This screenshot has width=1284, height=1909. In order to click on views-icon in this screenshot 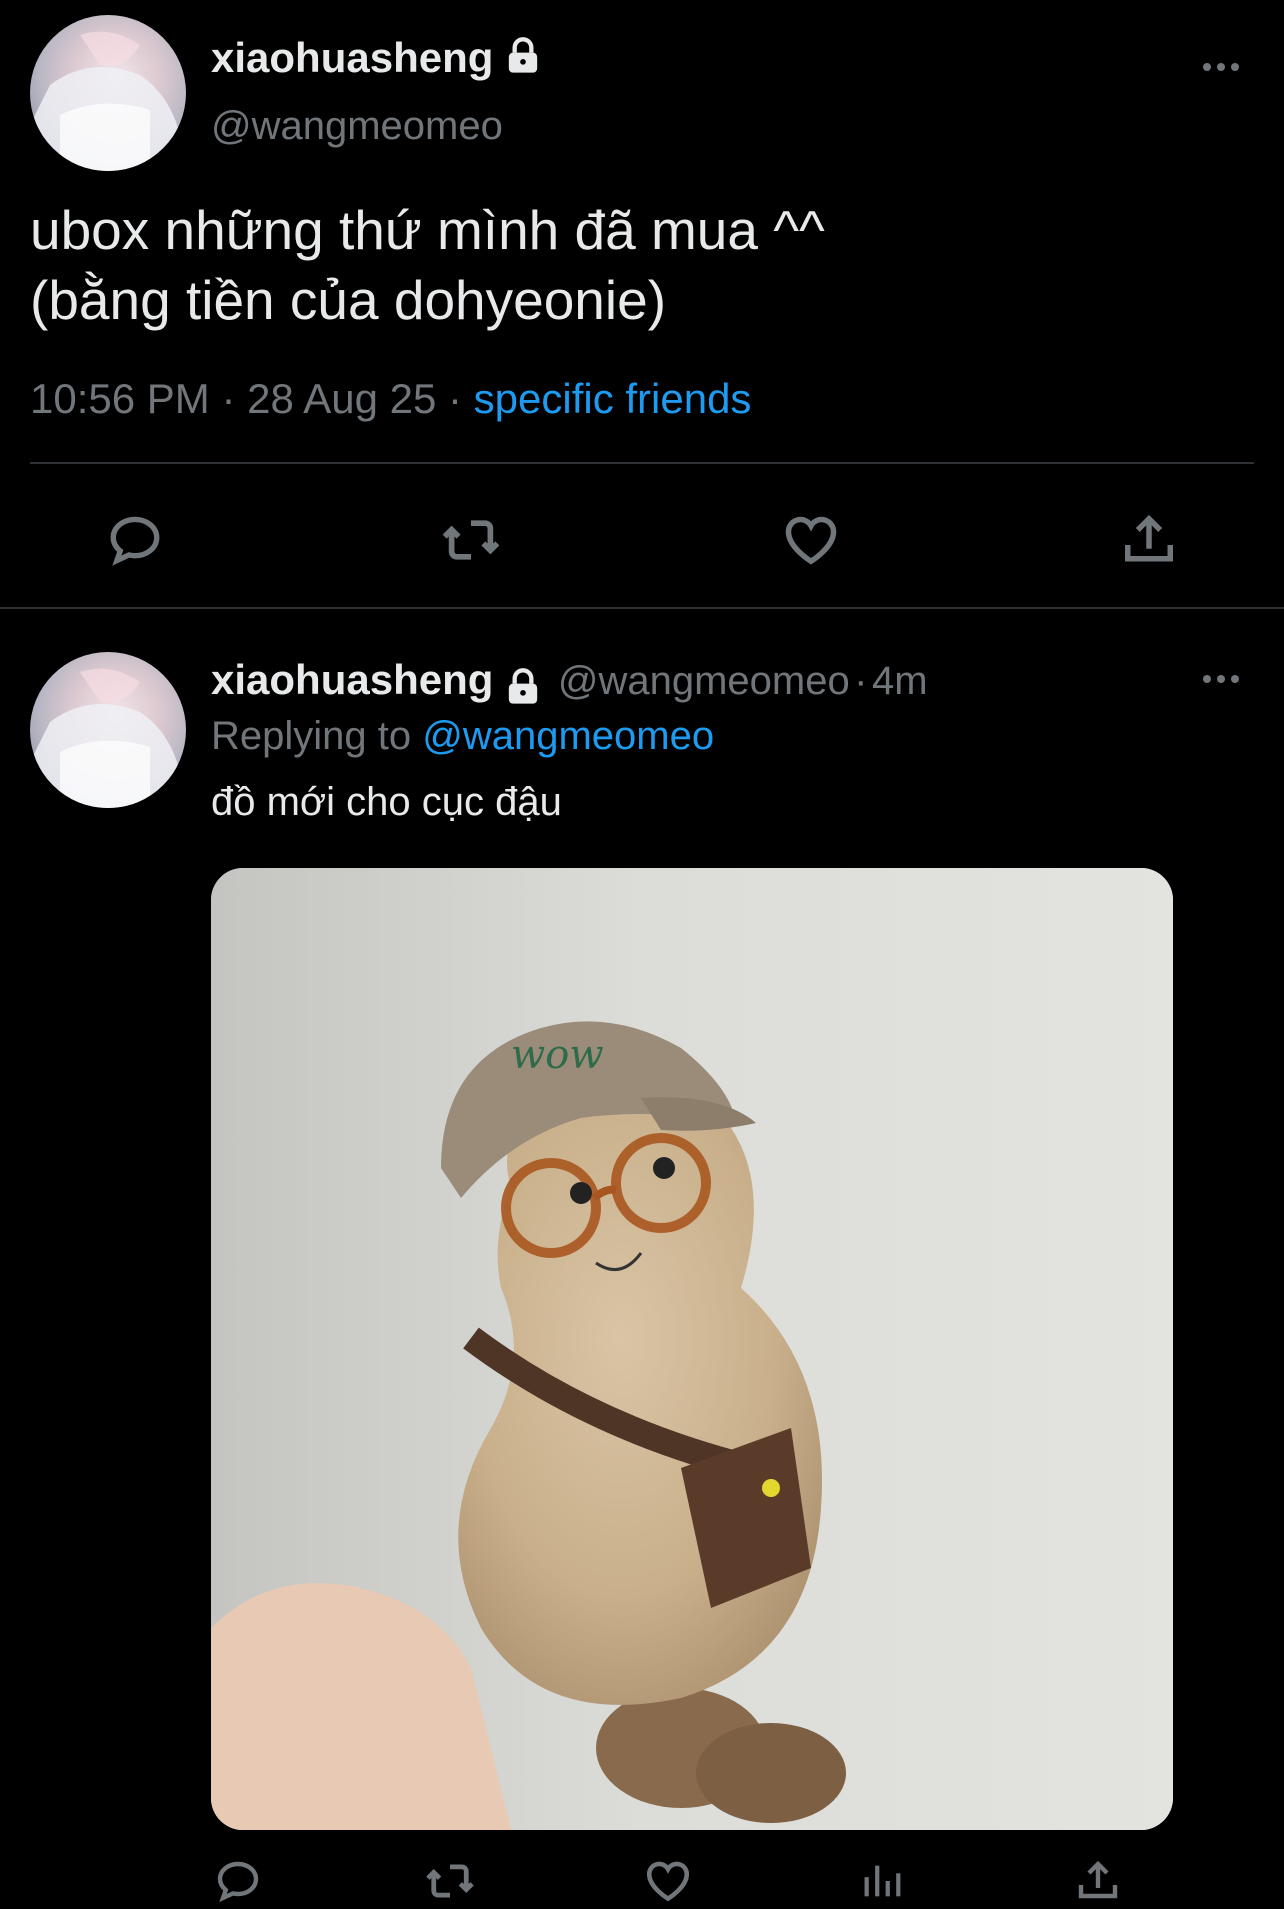, I will do `click(882, 1881)`.